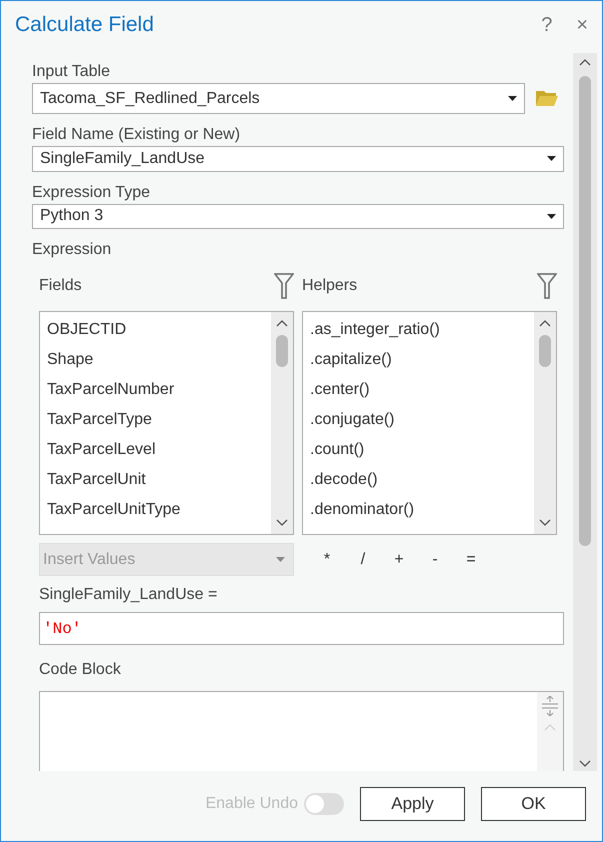 The image size is (603, 842). Describe the element at coordinates (301, 628) in the screenshot. I see `expression-field: 'No'` at that location.